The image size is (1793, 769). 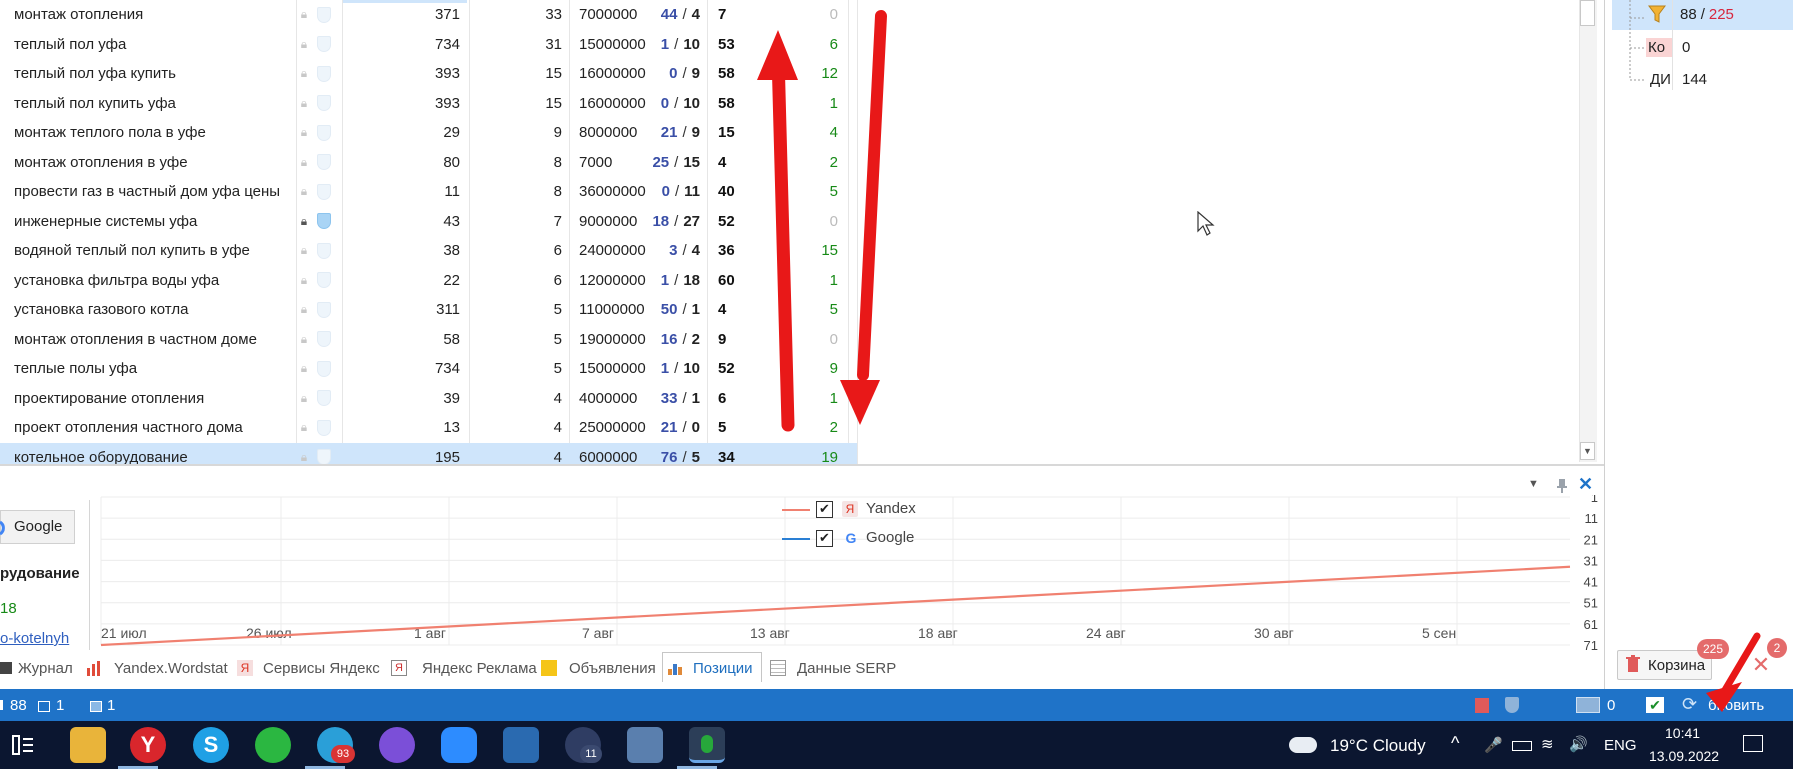 I want to click on tab-journal: Журнал, so click(x=45, y=668).